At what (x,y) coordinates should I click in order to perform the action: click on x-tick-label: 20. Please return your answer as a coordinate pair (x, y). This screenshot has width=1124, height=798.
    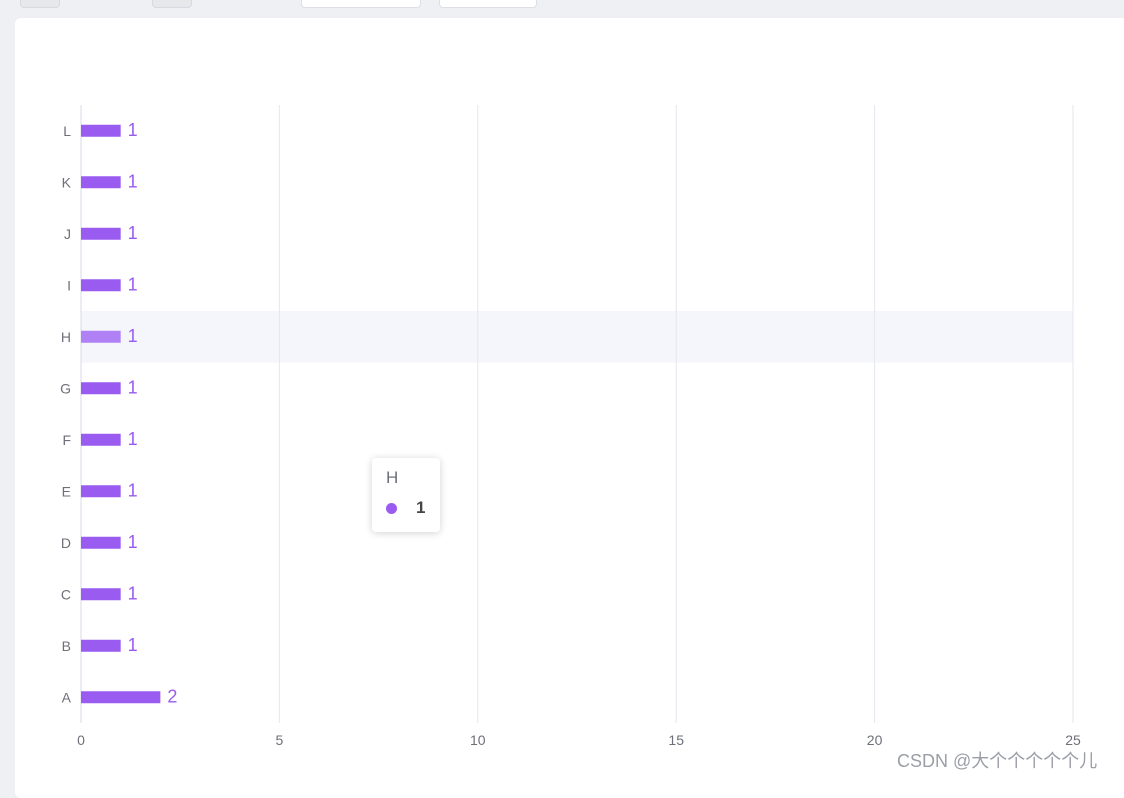
    Looking at the image, I should click on (875, 740).